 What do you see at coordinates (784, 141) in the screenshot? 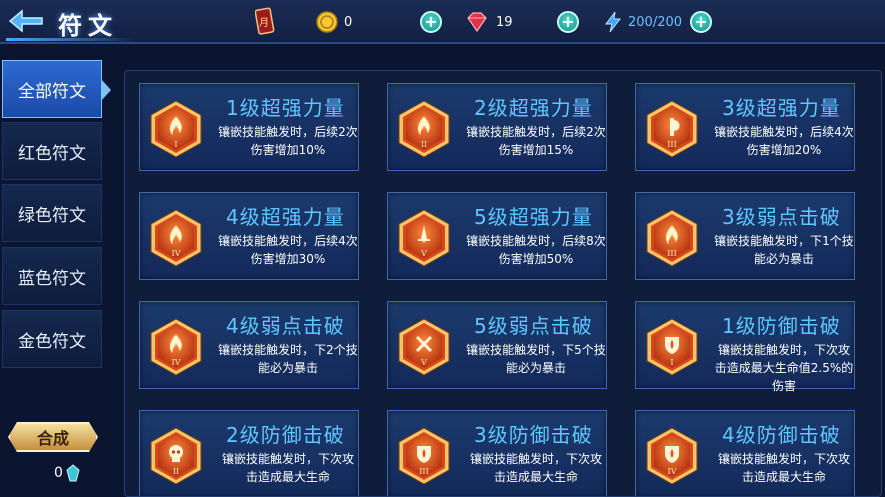
I see `rune-description: 镶嵌技能触发时，后续4次伤害增加20%` at bounding box center [784, 141].